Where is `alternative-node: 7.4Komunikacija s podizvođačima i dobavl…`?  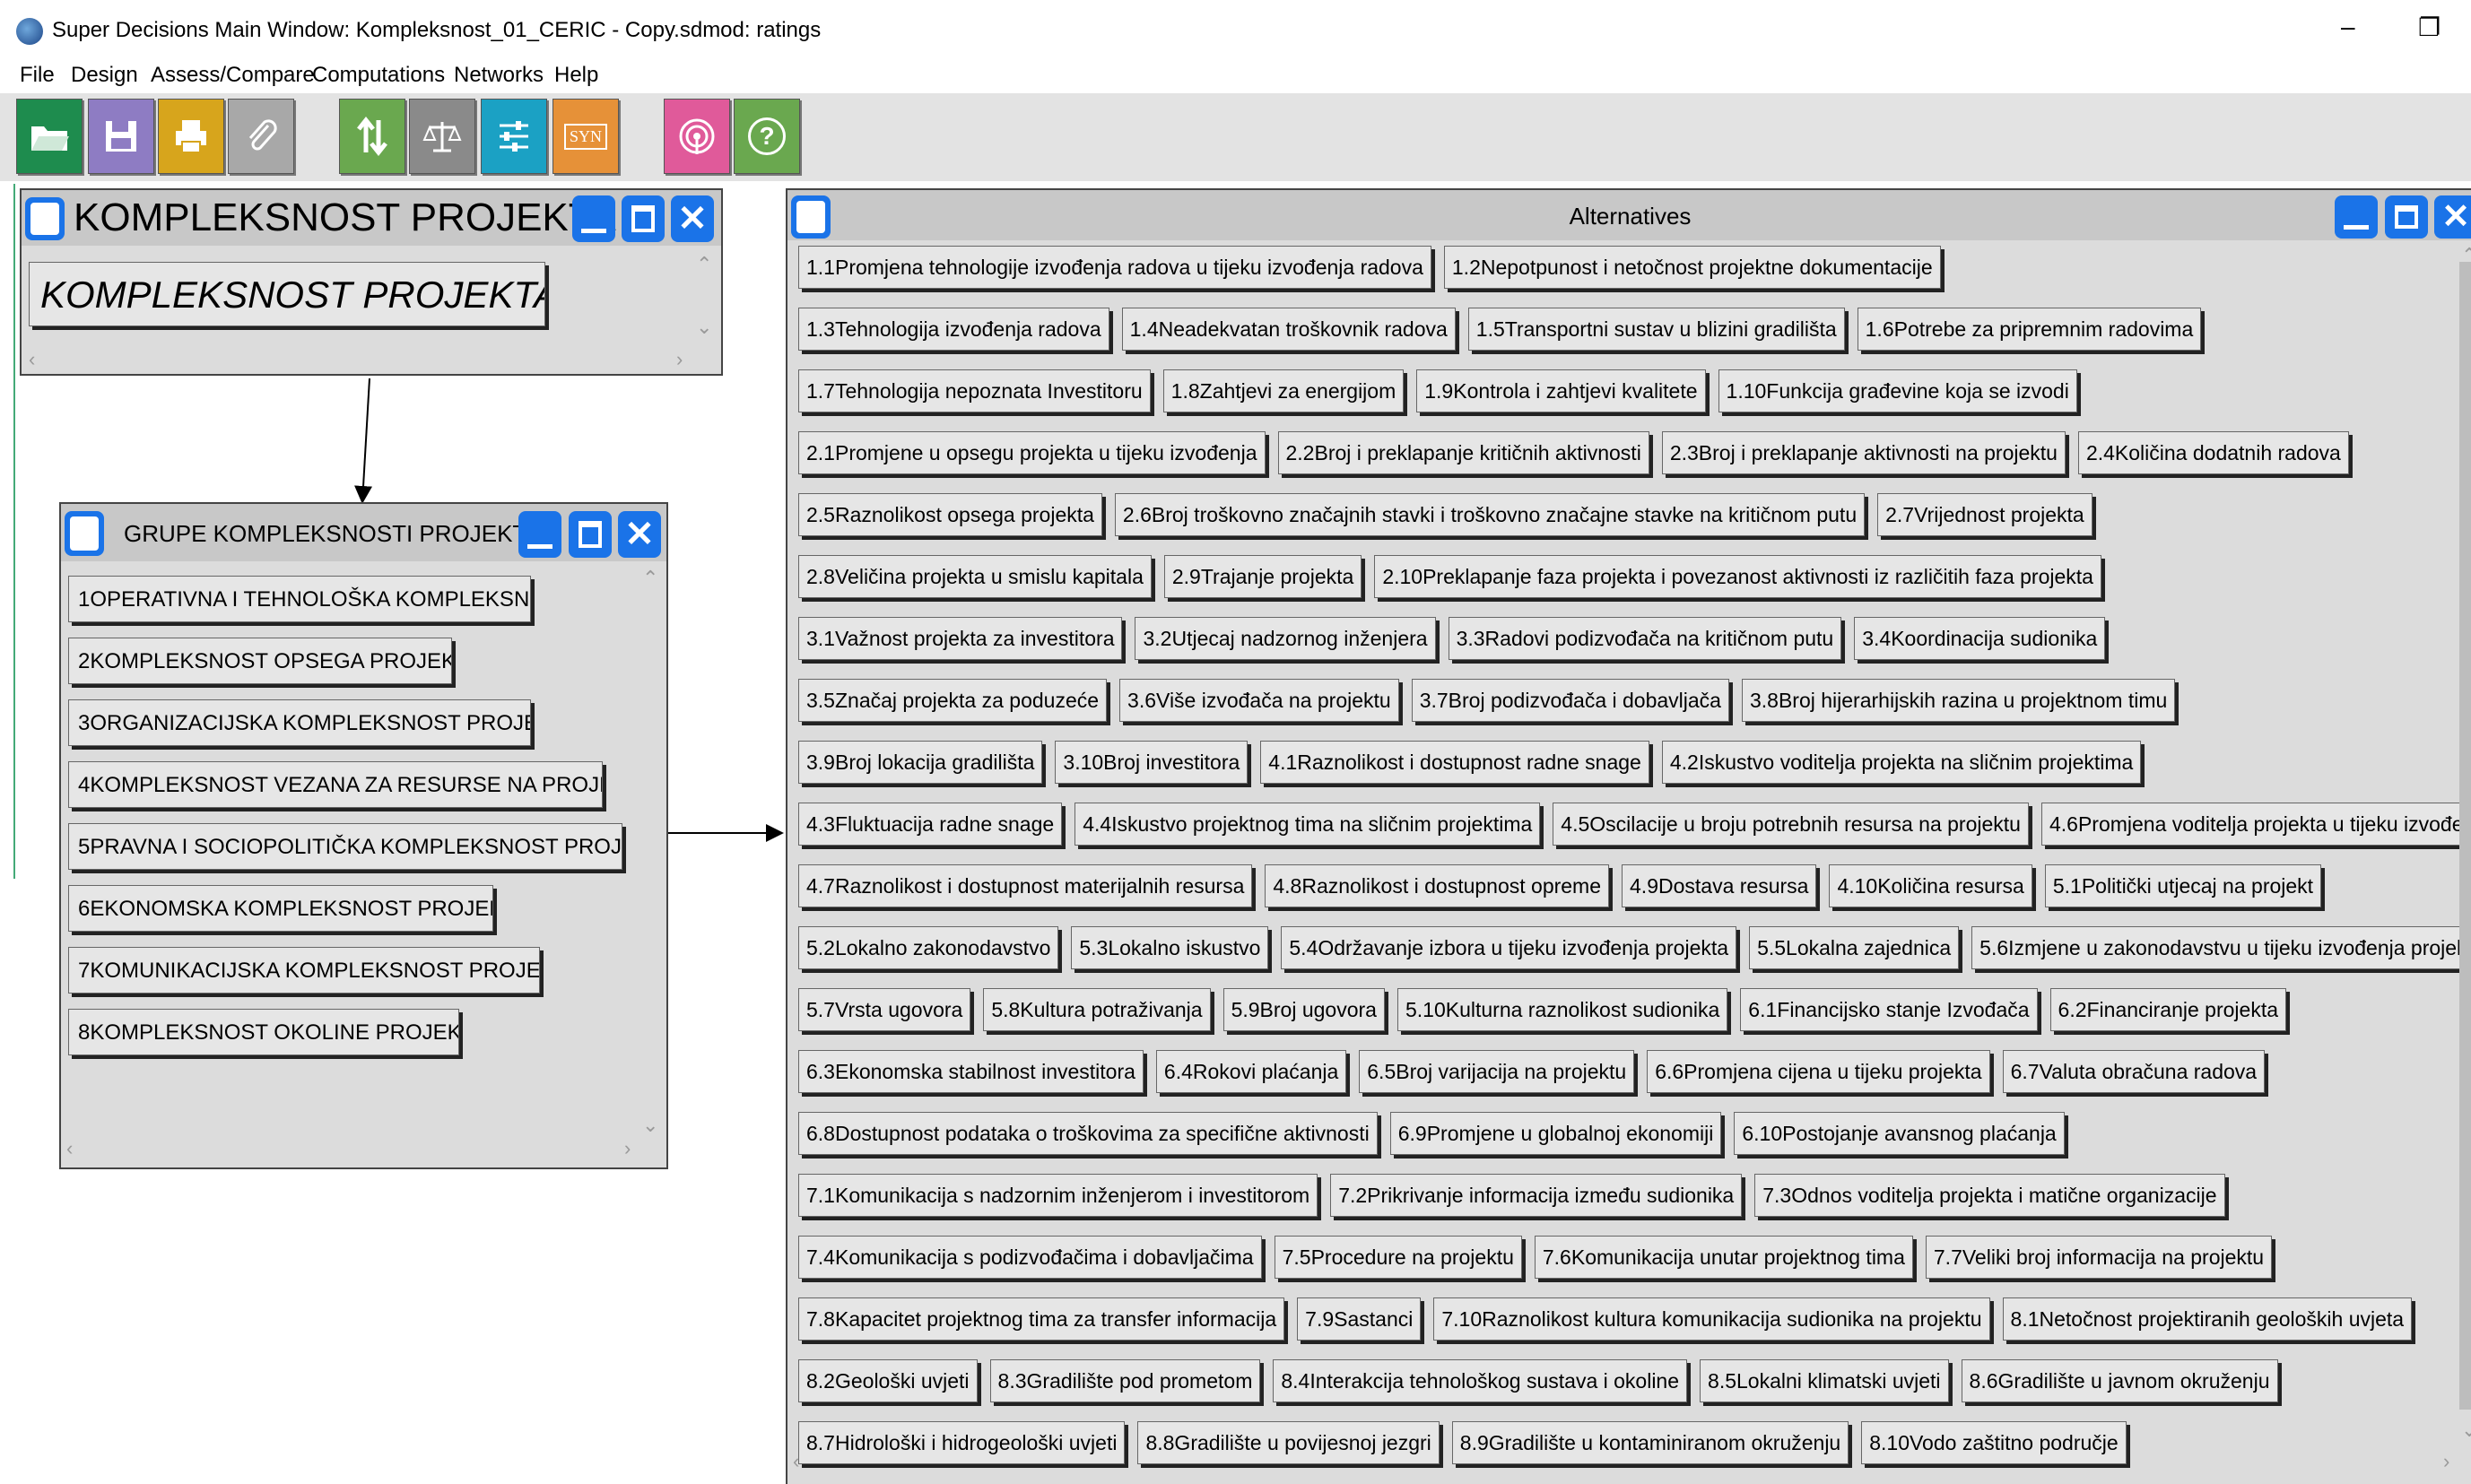
alternative-node: 7.4Komunikacija s podizvođačima i dobavl… is located at coordinates (1030, 1258).